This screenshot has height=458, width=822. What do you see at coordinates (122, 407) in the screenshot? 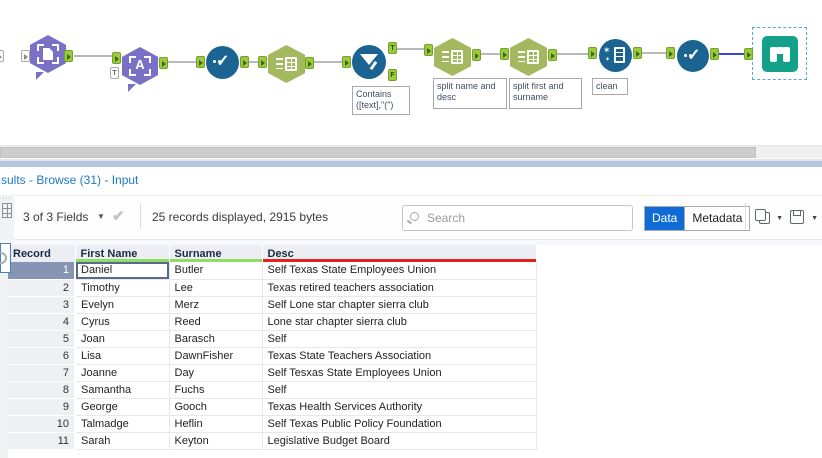
I see `first-name-cell: George` at bounding box center [122, 407].